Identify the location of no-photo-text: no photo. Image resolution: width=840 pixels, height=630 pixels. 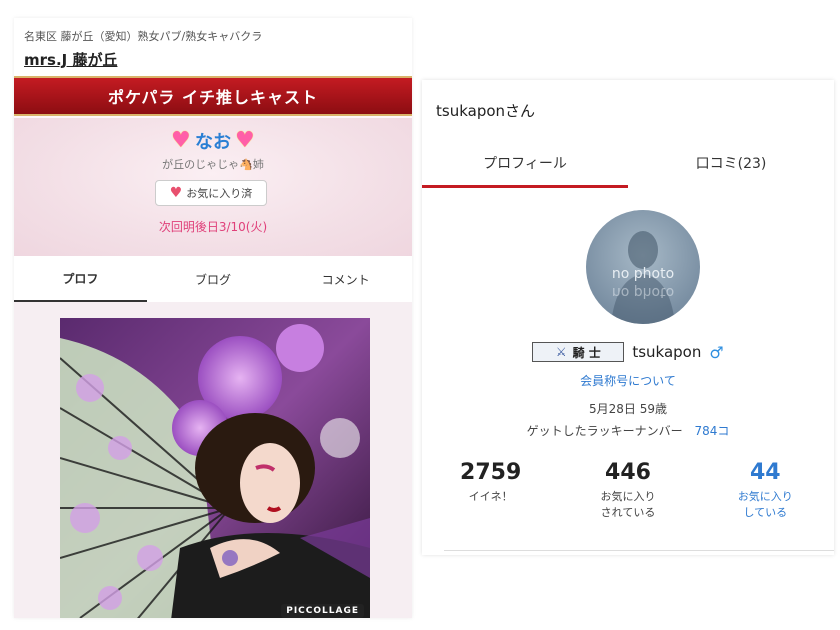
(643, 274).